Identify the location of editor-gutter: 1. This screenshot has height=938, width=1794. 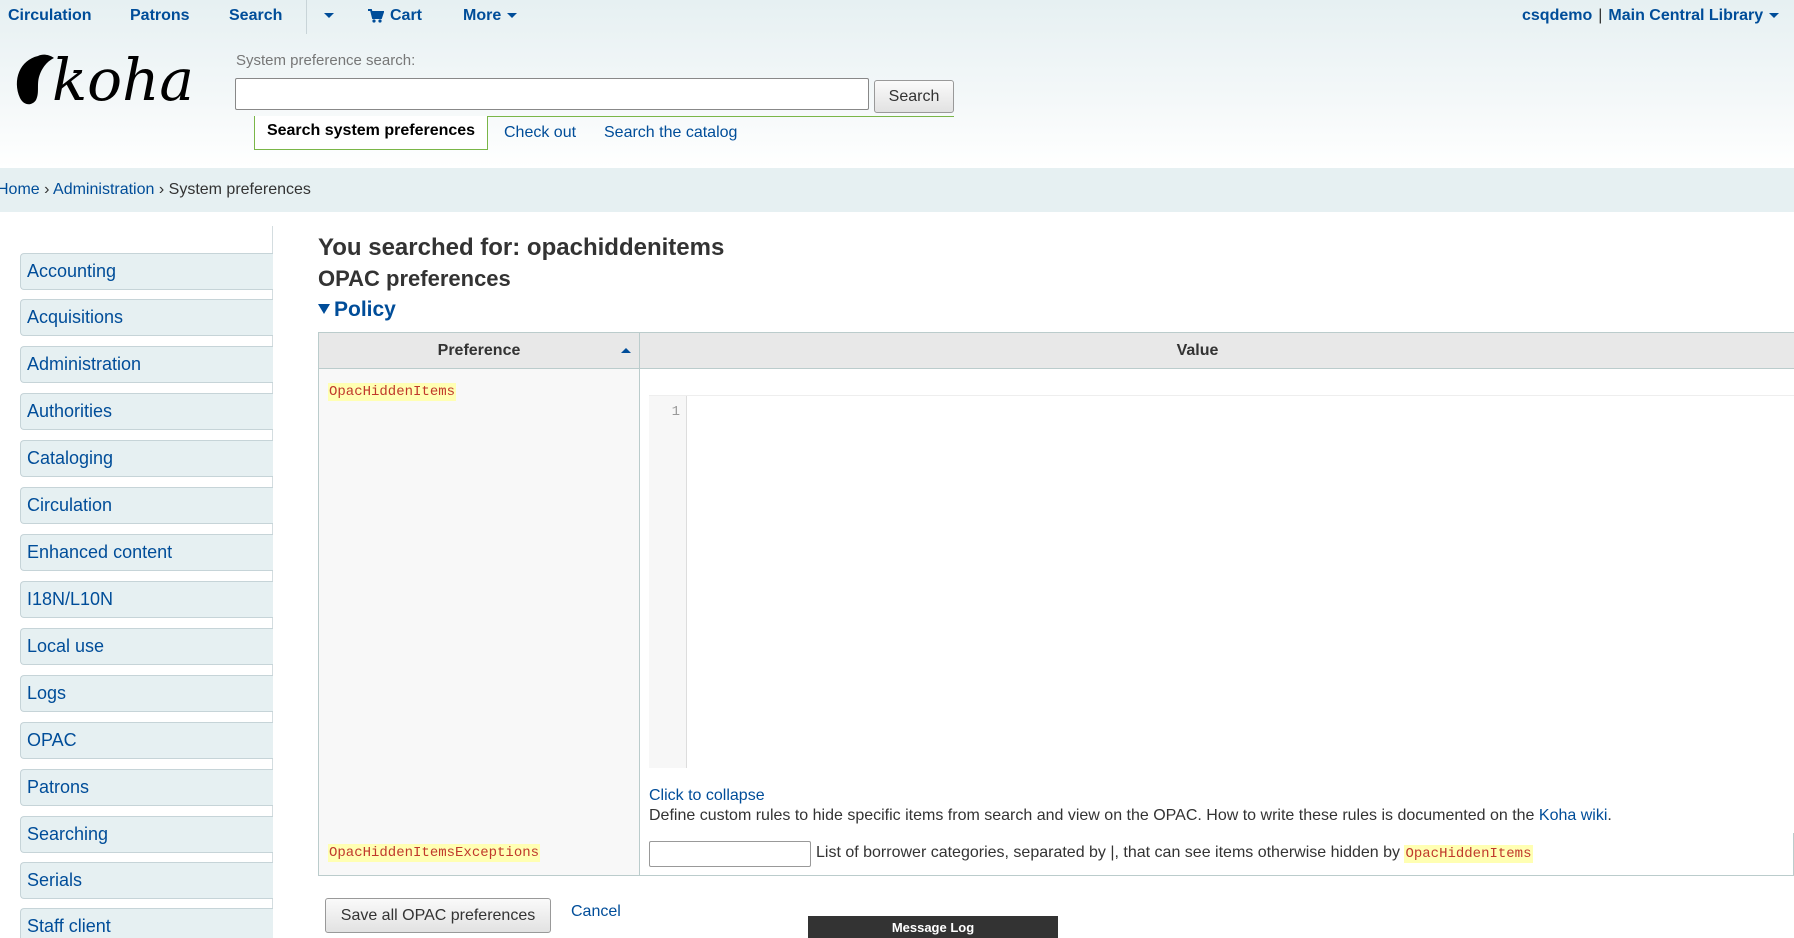
(668, 582).